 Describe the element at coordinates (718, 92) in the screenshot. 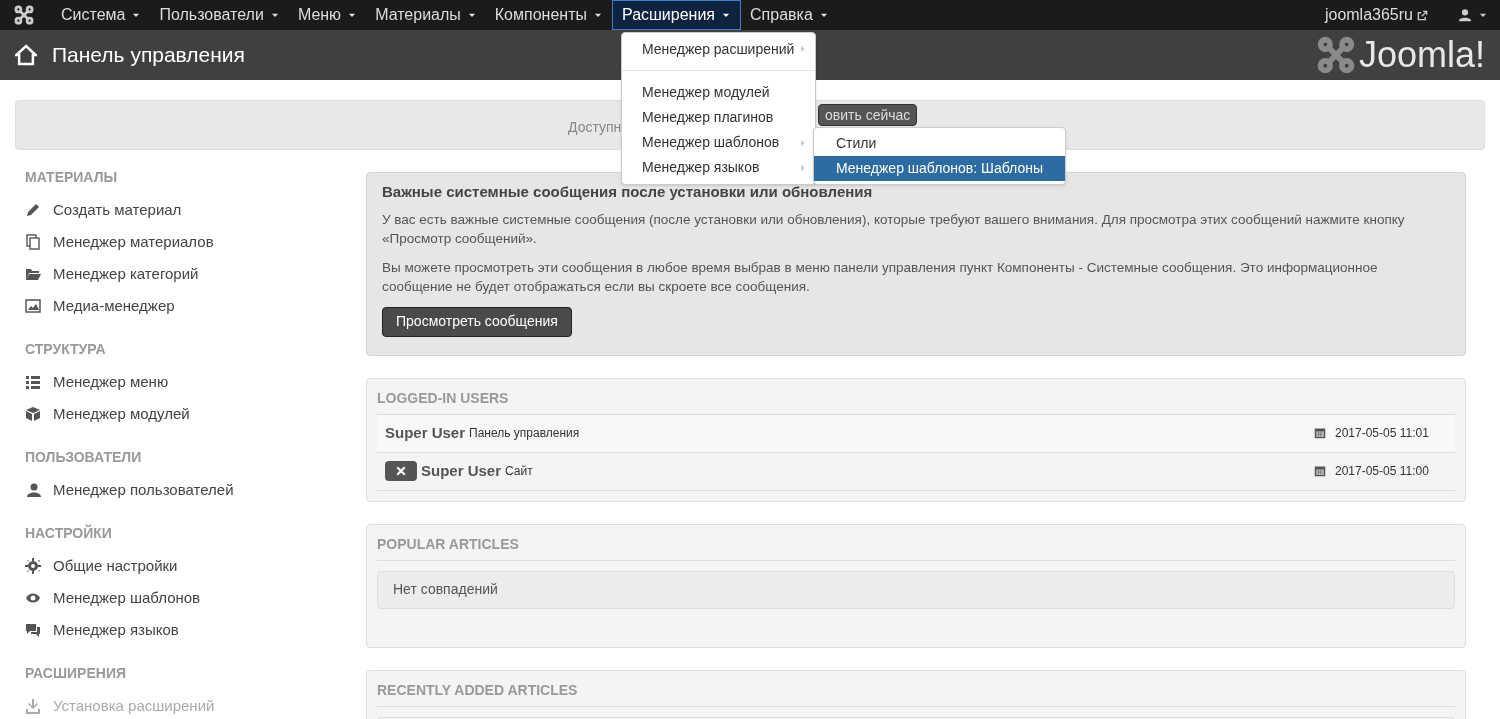

I see `dropdown-item: Менеджер модулей` at that location.